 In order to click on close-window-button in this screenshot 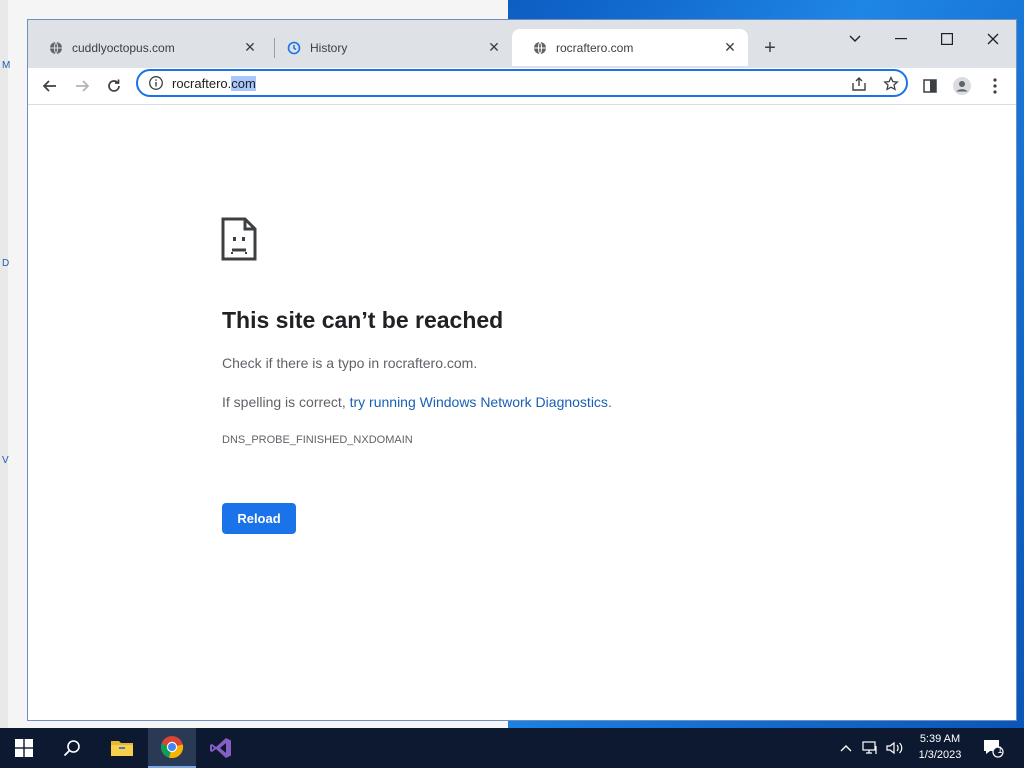, I will do `click(993, 39)`.